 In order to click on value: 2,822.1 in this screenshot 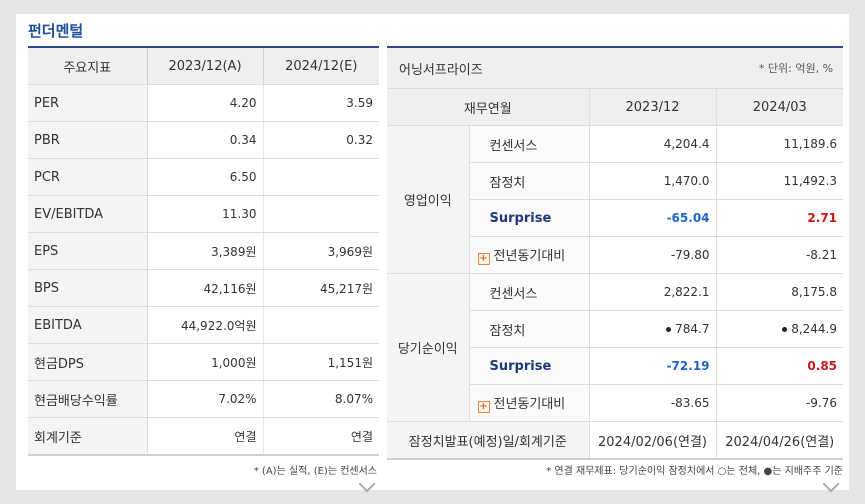, I will do `click(653, 292)`.